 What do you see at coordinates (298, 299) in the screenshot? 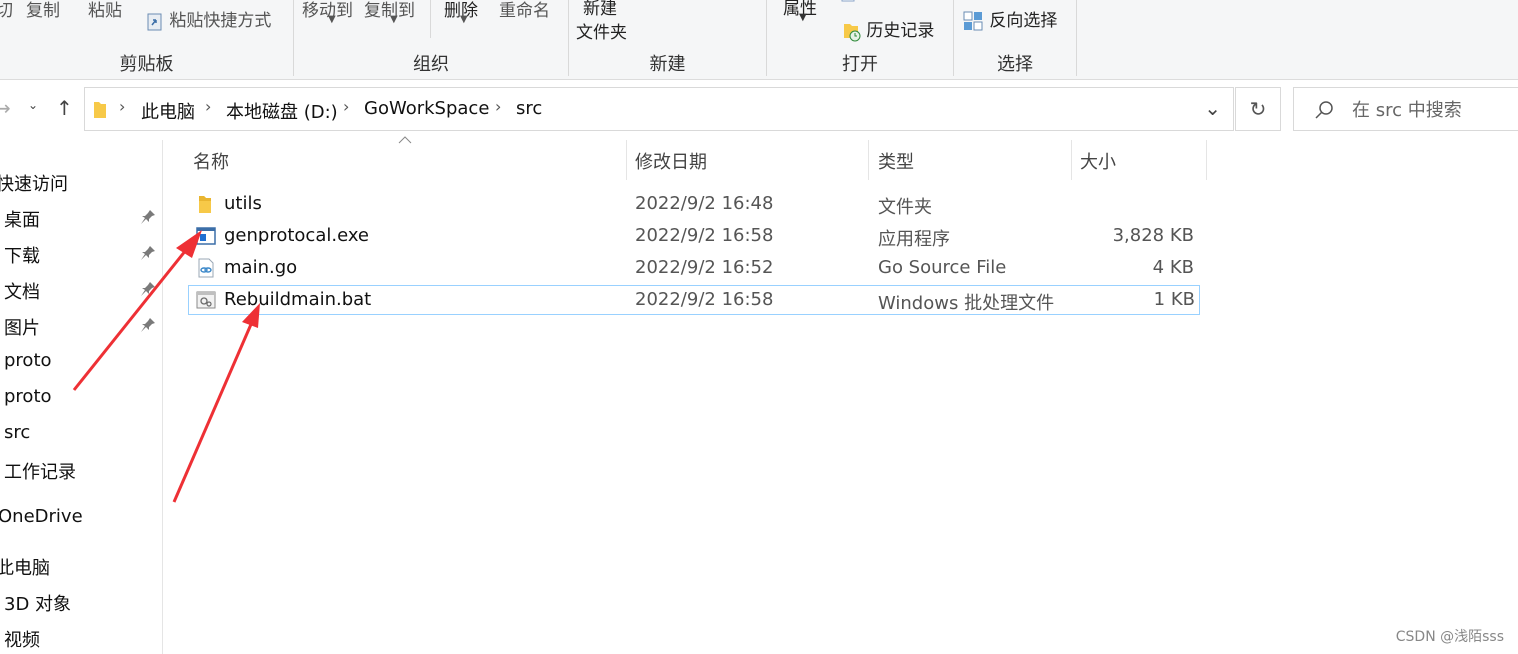
I see `file-name: Rebuildmain.bat` at bounding box center [298, 299].